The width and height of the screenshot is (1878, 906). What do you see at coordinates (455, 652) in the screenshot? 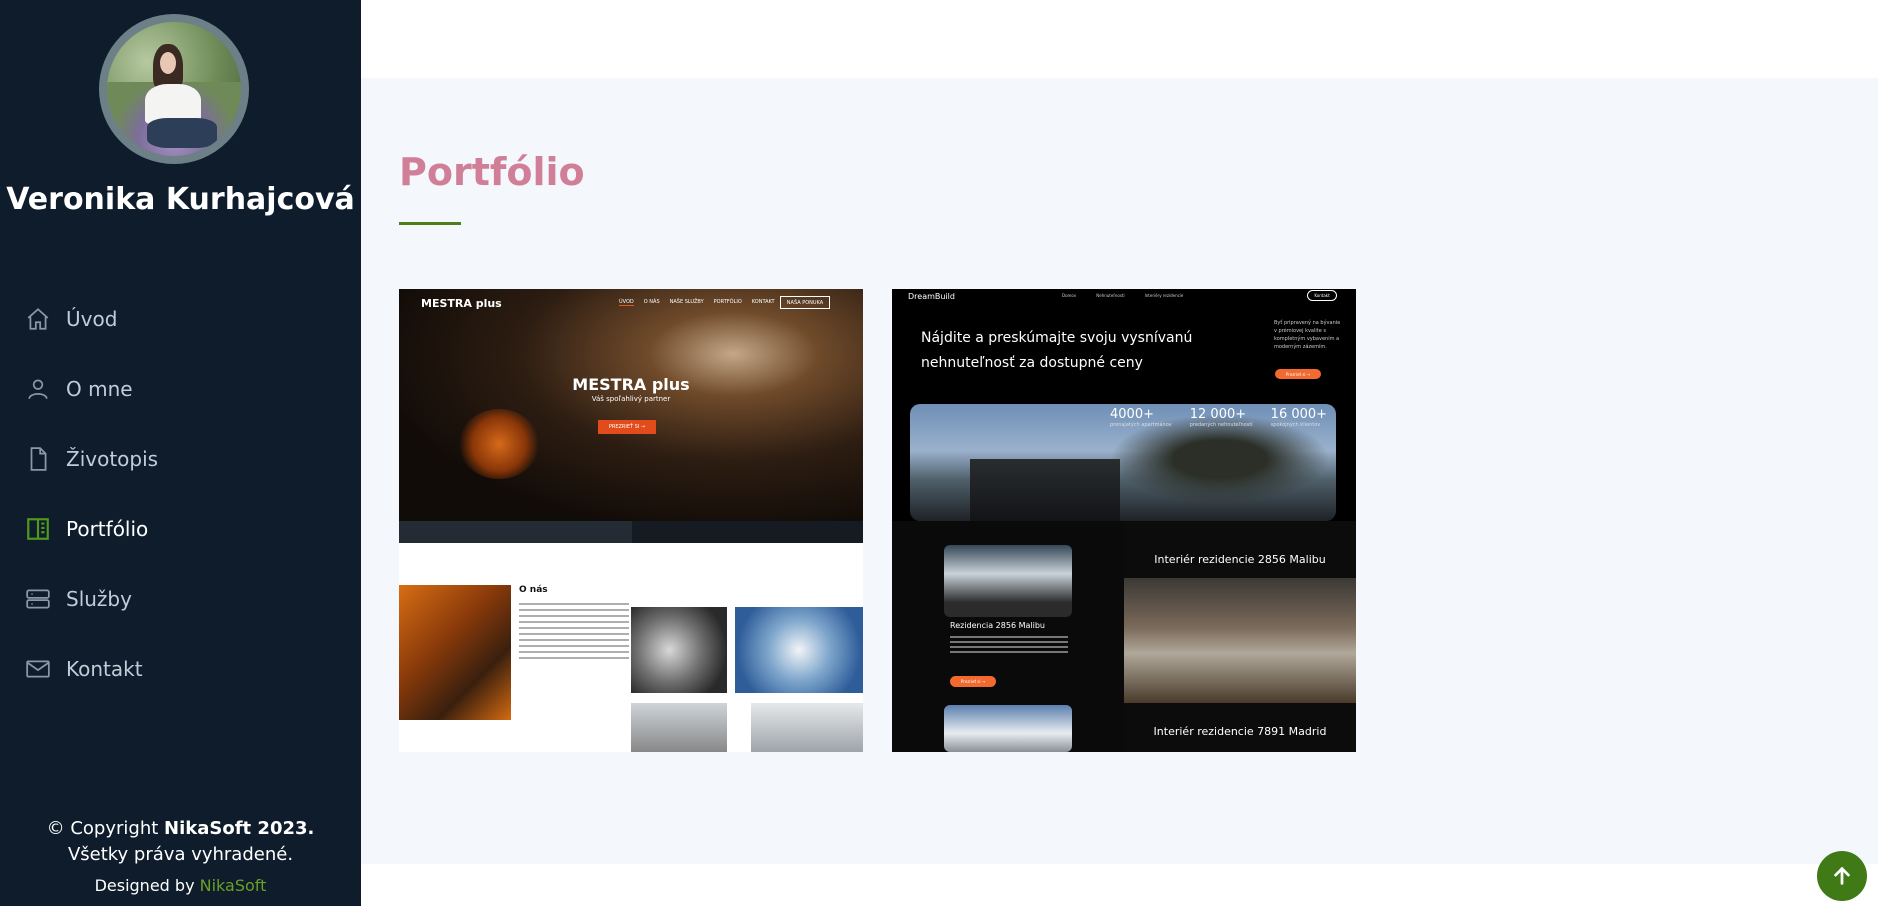
I see `about-image` at bounding box center [455, 652].